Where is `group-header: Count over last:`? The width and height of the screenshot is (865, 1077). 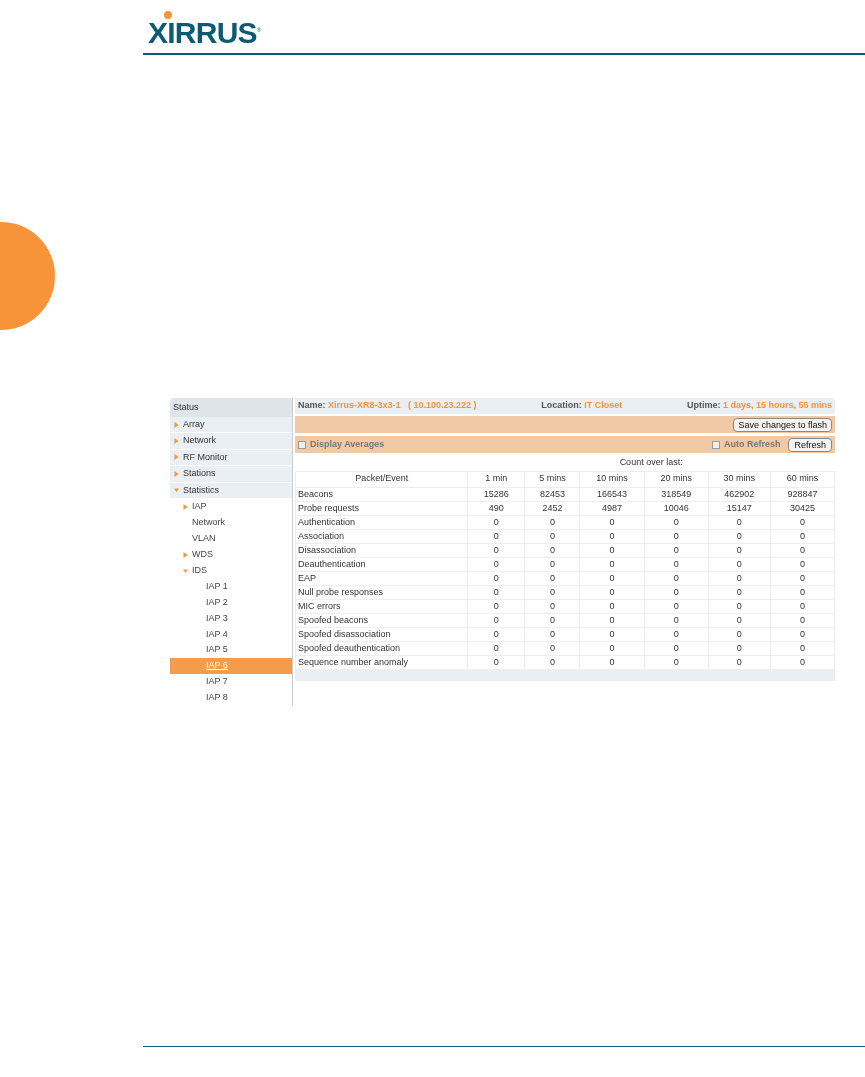
group-header: Count over last: is located at coordinates (651, 463).